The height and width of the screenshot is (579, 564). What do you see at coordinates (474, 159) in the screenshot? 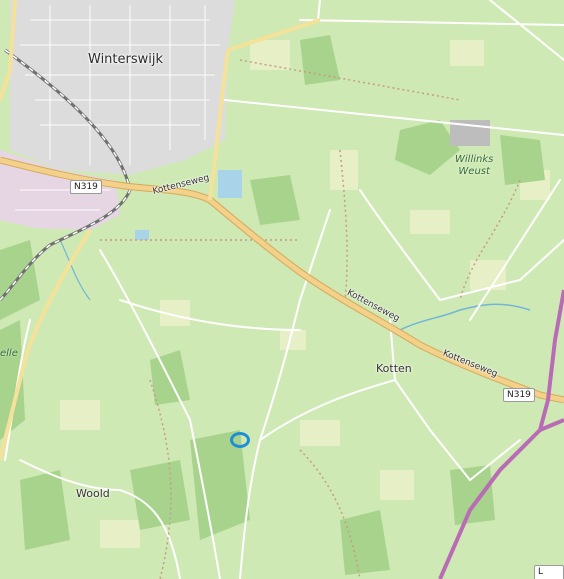
I see `willinks-label: Willinks` at bounding box center [474, 159].